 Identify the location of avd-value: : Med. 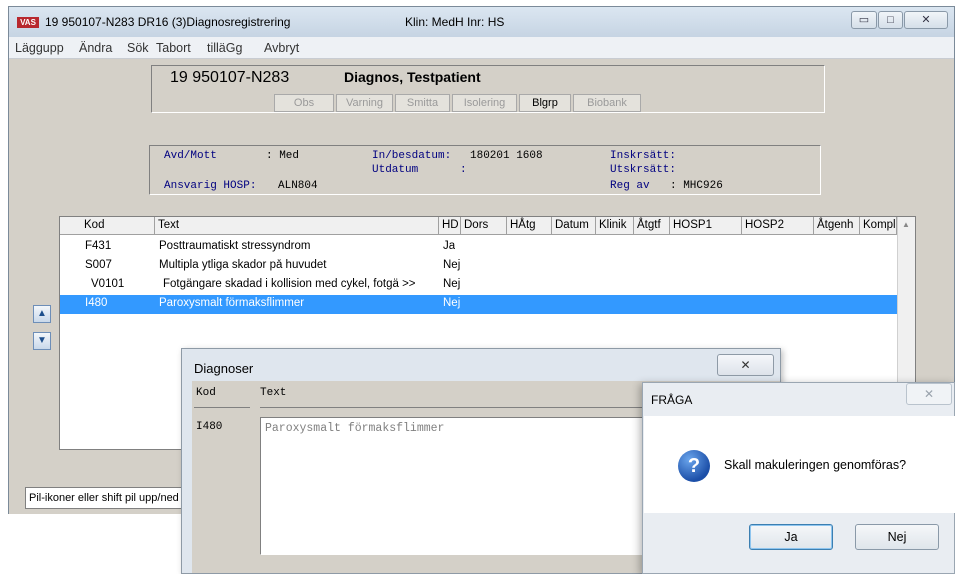
(283, 156).